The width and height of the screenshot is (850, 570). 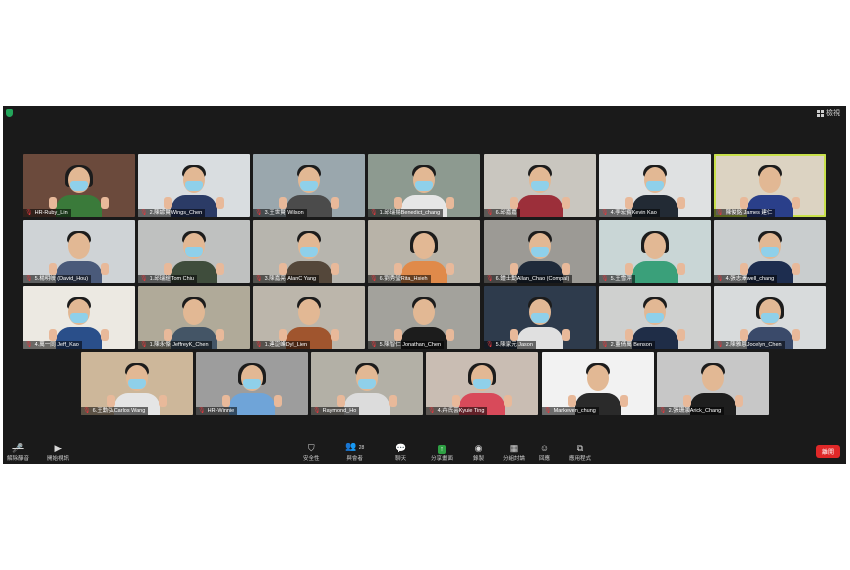 I want to click on participant-tile: 🎙 6.劉秀瑩Rita_Hsieh, so click(x=424, y=251).